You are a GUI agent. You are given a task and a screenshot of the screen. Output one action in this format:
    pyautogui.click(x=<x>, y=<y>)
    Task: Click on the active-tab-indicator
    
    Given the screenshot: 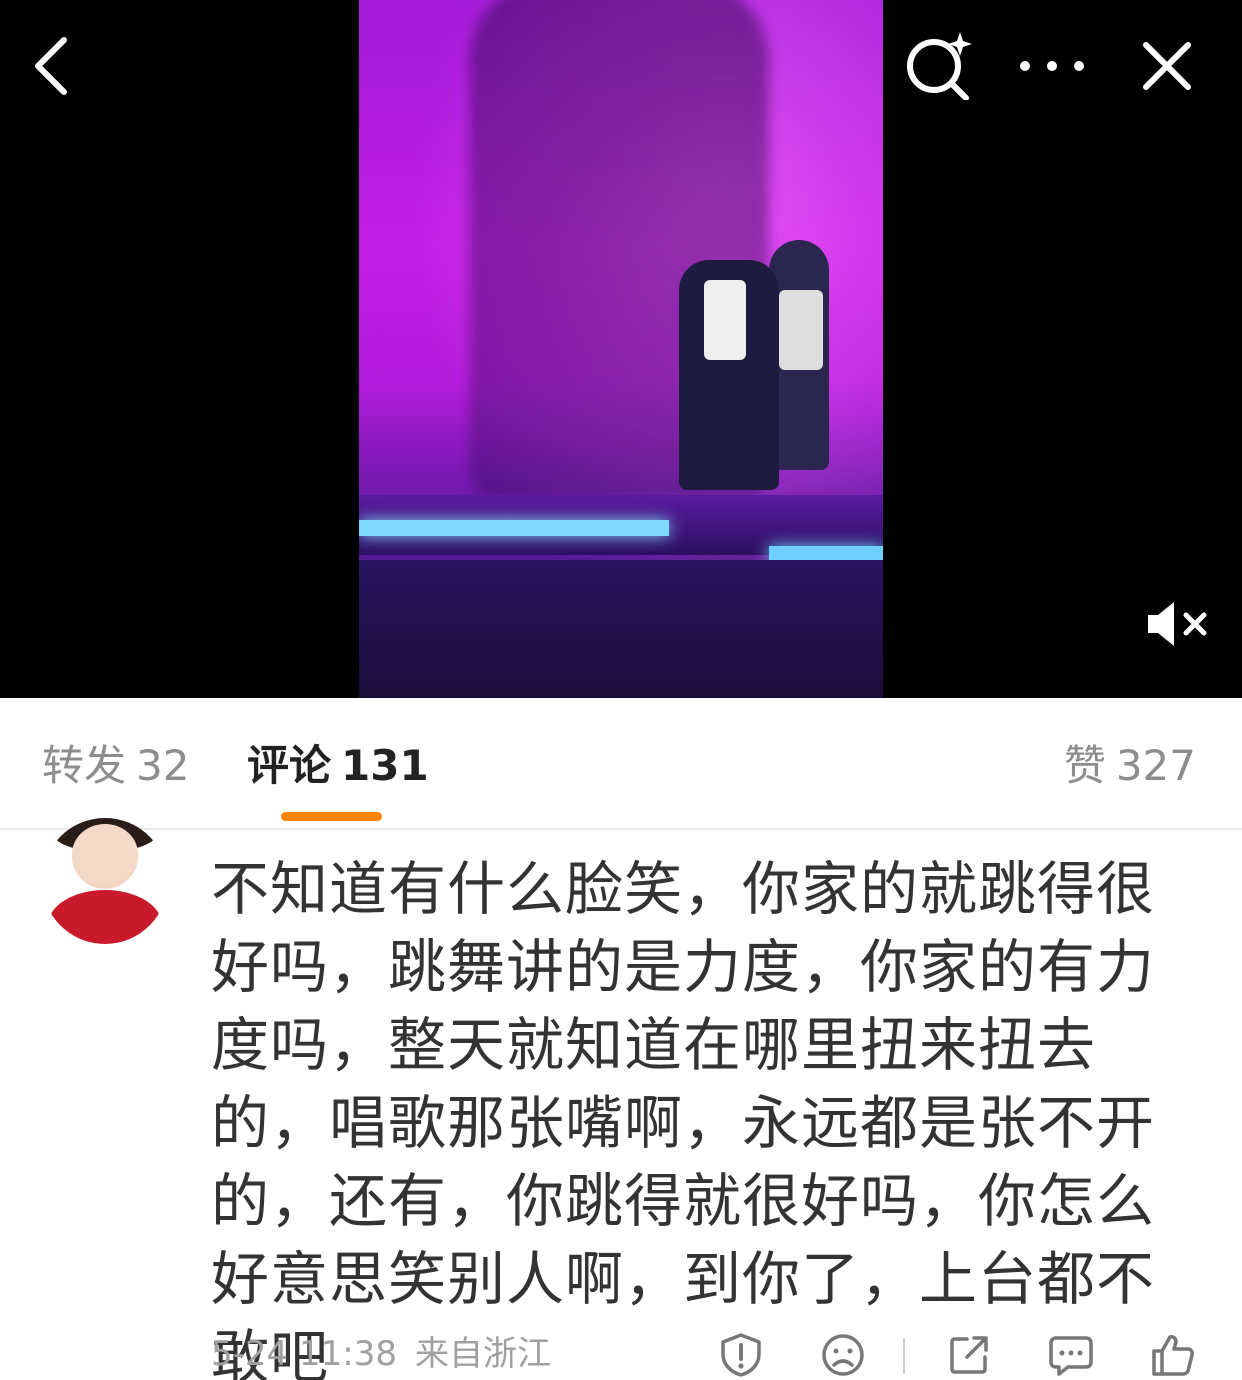 What is the action you would take?
    pyautogui.click(x=331, y=816)
    